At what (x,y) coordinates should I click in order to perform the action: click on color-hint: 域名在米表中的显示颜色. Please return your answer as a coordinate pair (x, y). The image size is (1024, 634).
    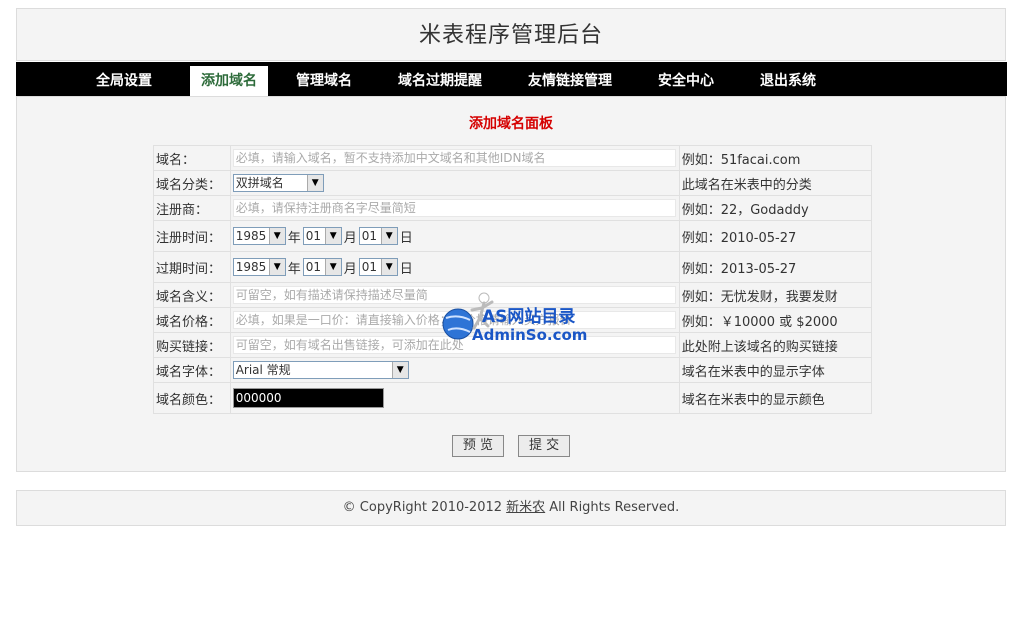
    Looking at the image, I should click on (775, 398).